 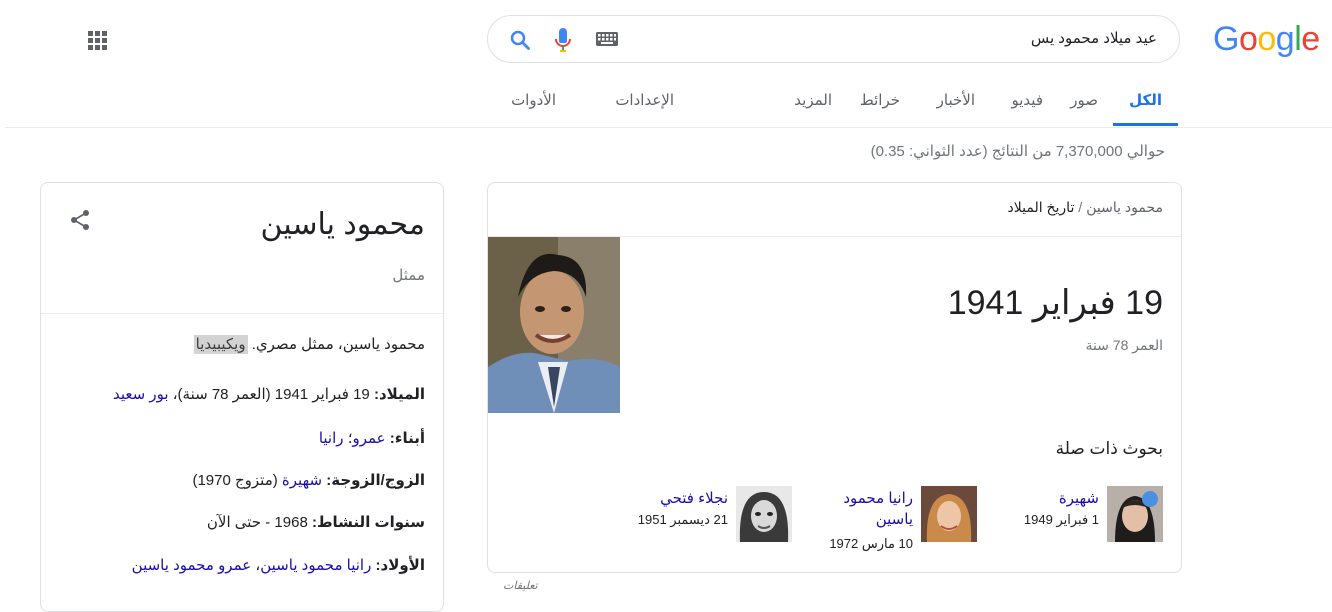 I want to click on kid-link: رانيا محمود ياسين, so click(x=315, y=565).